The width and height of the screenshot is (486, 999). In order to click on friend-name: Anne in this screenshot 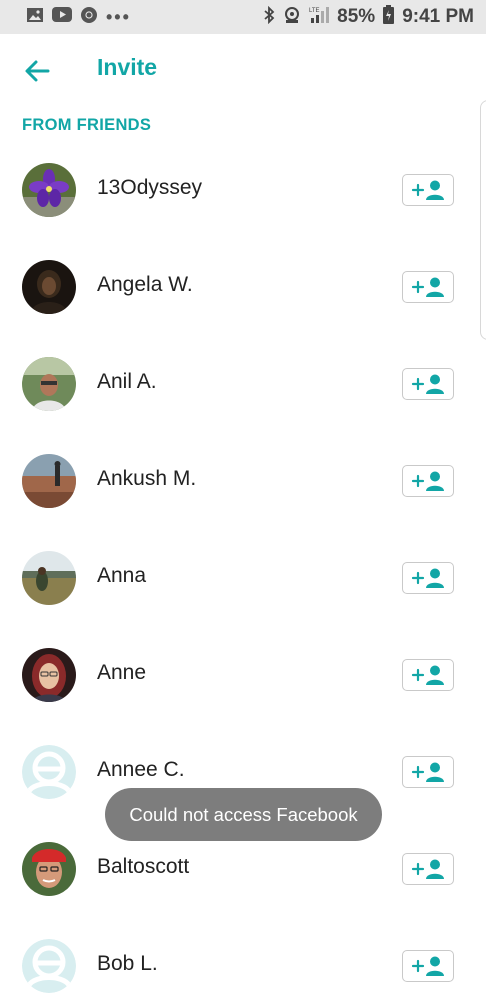, I will do `click(122, 672)`.